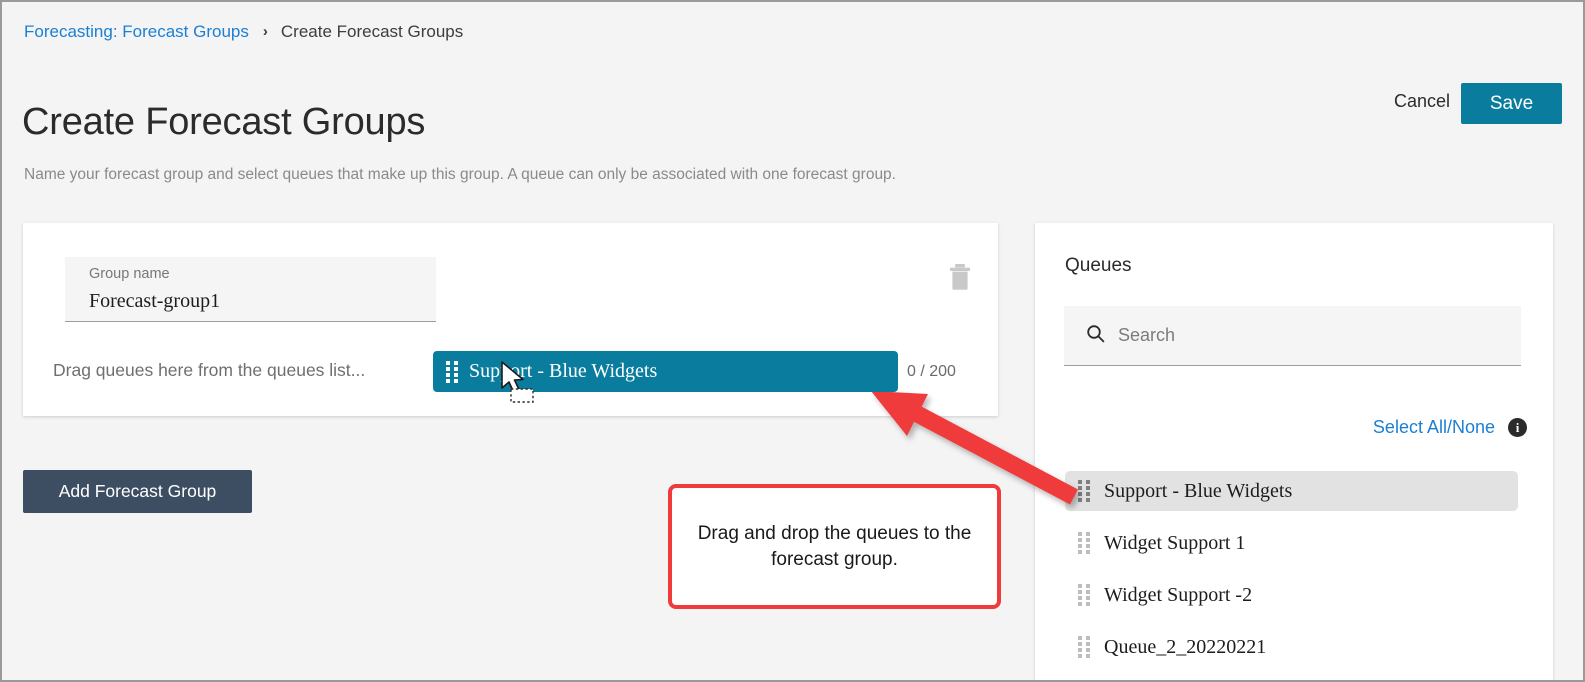  I want to click on trash-icon, so click(960, 278).